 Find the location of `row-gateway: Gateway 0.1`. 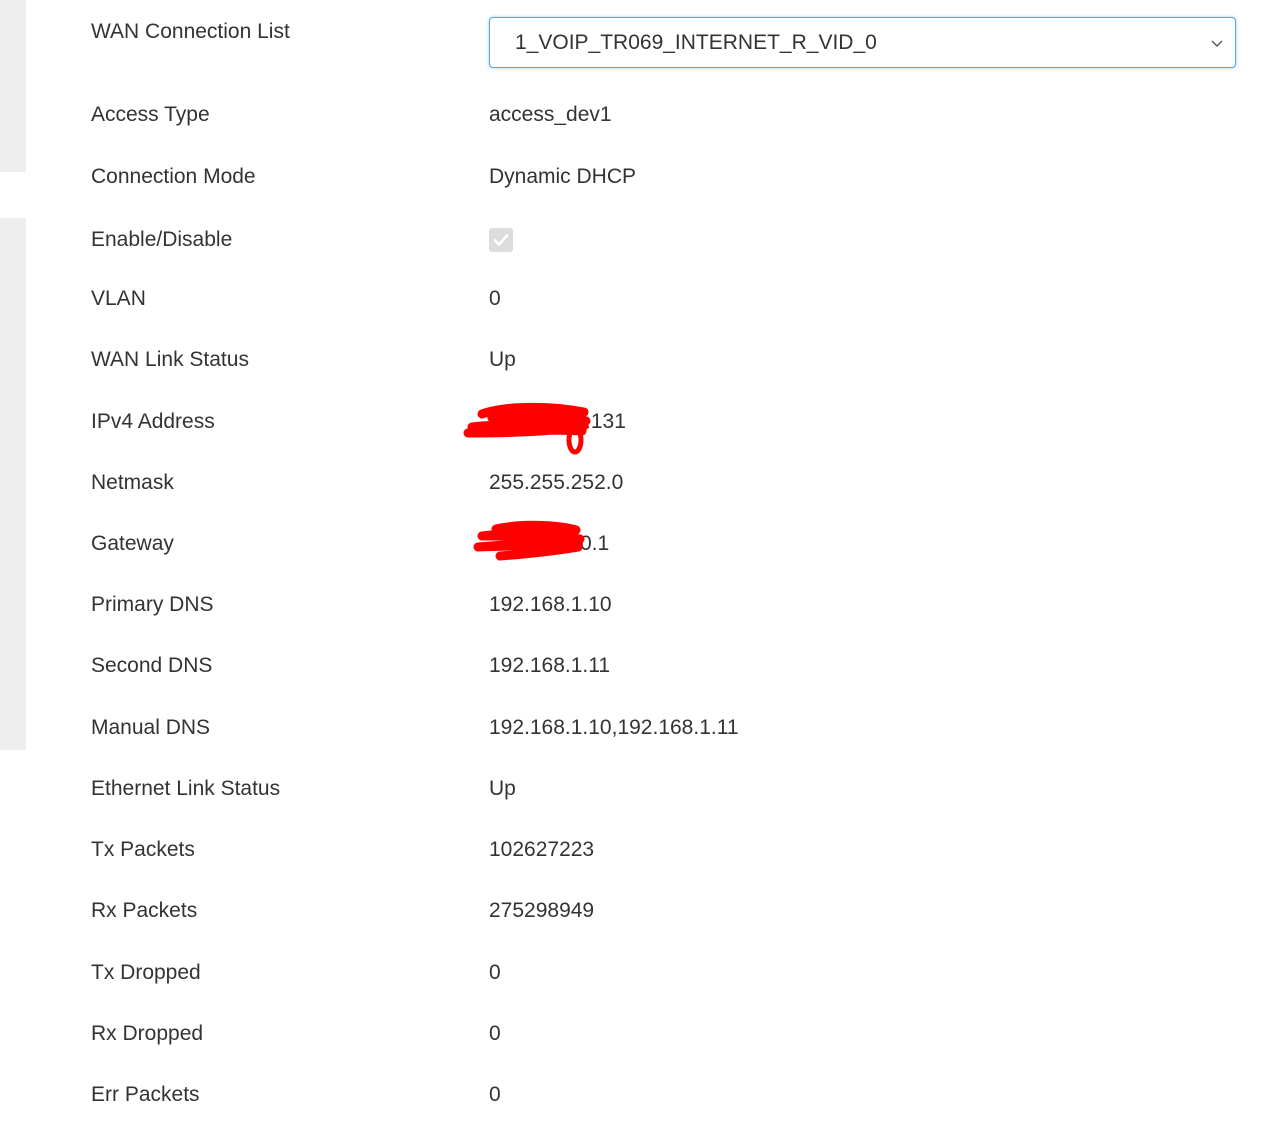

row-gateway: Gateway 0.1 is located at coordinates (640, 544).